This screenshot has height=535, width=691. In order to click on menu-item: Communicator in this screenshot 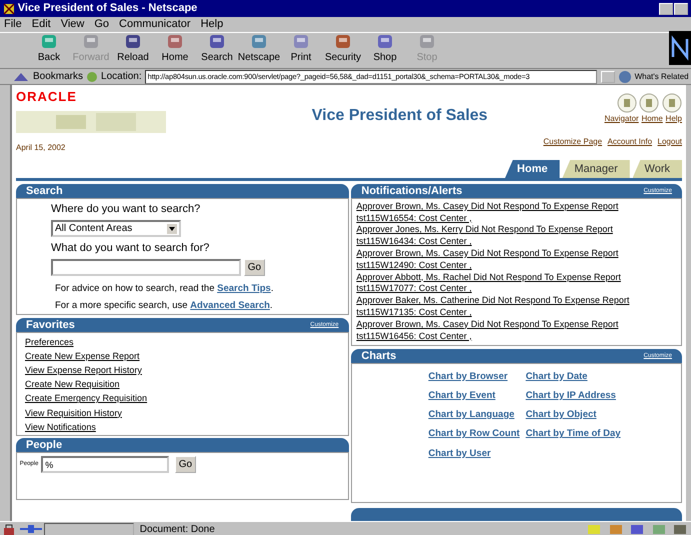, I will do `click(155, 24)`.